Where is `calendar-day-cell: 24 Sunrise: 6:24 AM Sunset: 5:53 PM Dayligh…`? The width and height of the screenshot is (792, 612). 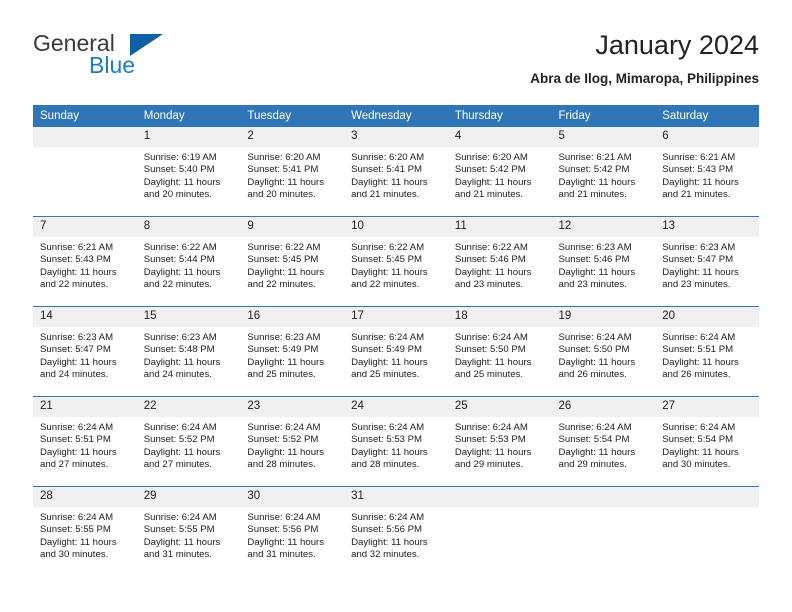 calendar-day-cell: 24 Sunrise: 6:24 AM Sunset: 5:53 PM Dayligh… is located at coordinates (396, 441).